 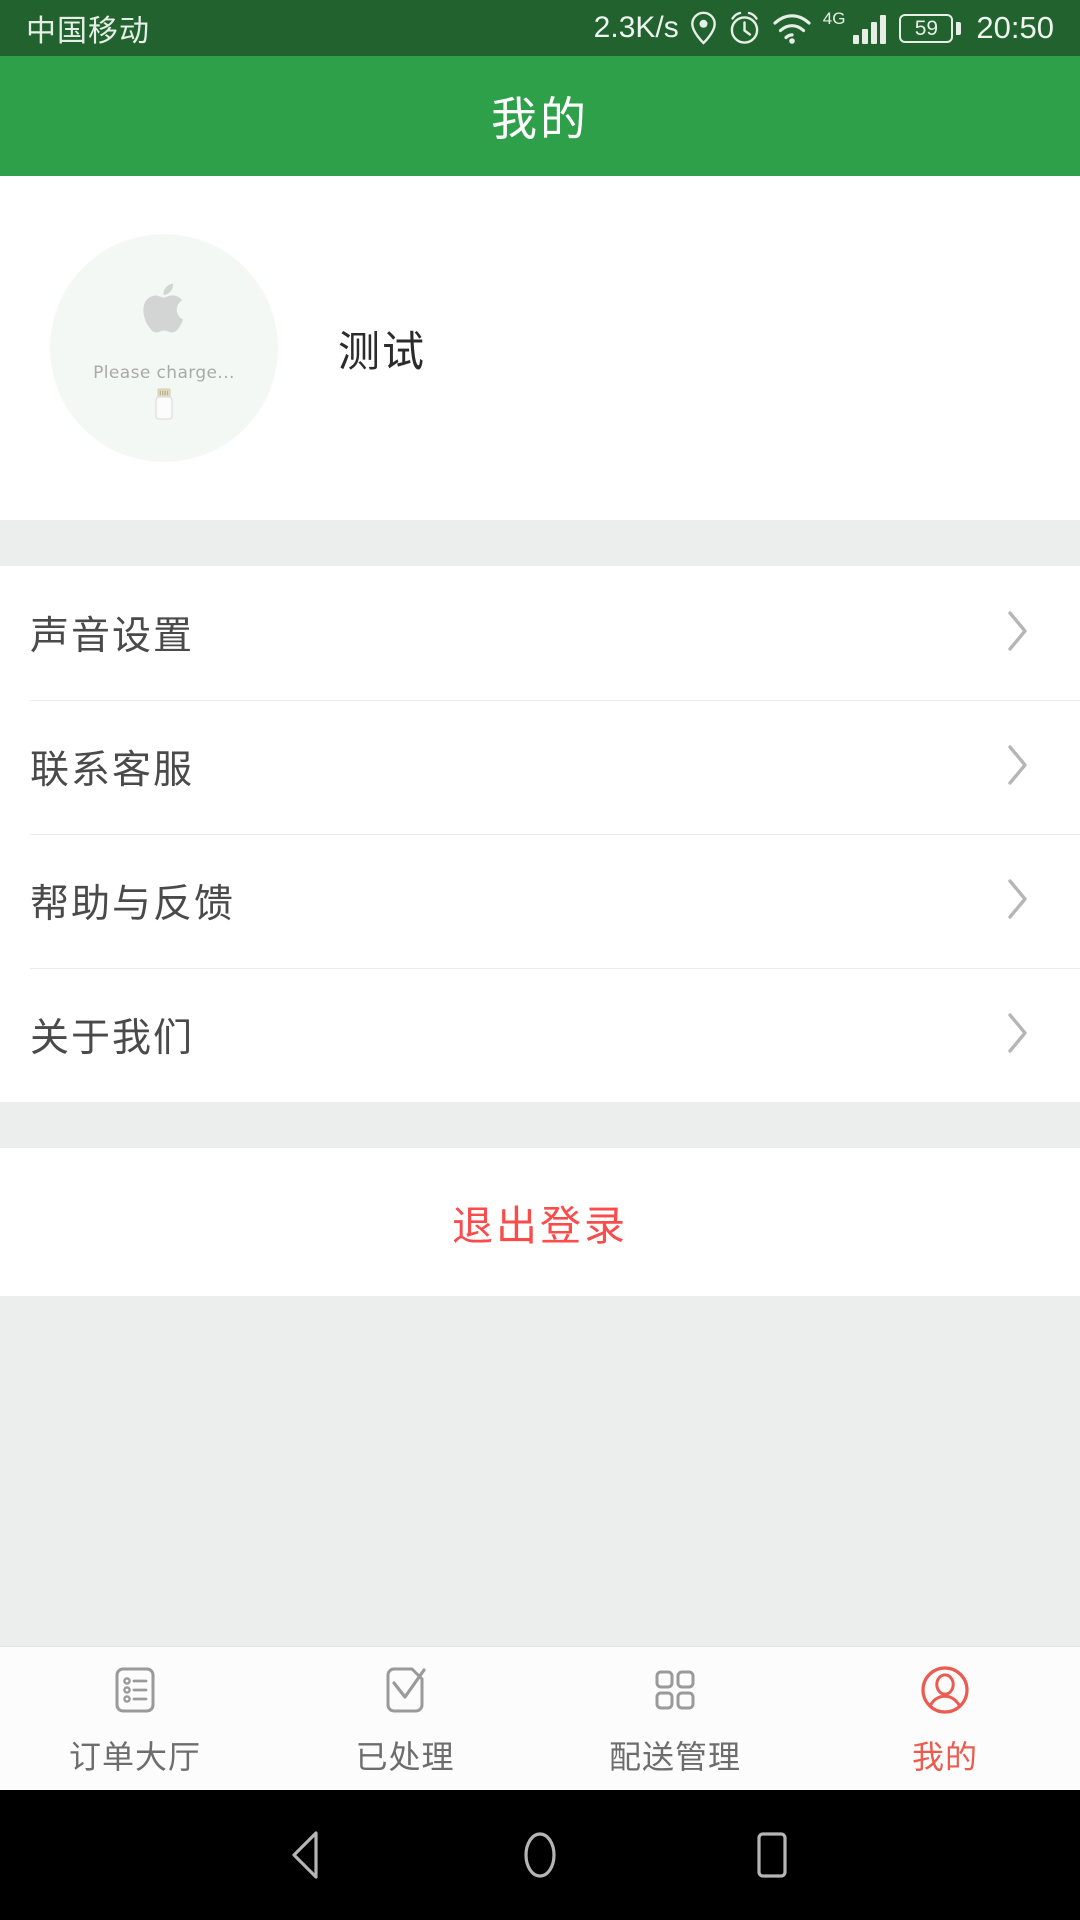 I want to click on page-title: 我的, so click(x=540, y=119).